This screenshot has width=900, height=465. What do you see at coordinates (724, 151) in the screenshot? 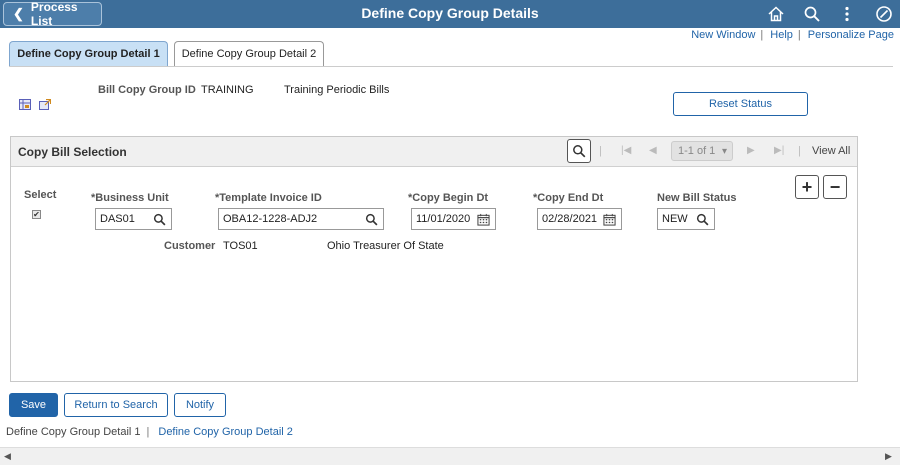
I see `chevron-down-icon: ▾` at bounding box center [724, 151].